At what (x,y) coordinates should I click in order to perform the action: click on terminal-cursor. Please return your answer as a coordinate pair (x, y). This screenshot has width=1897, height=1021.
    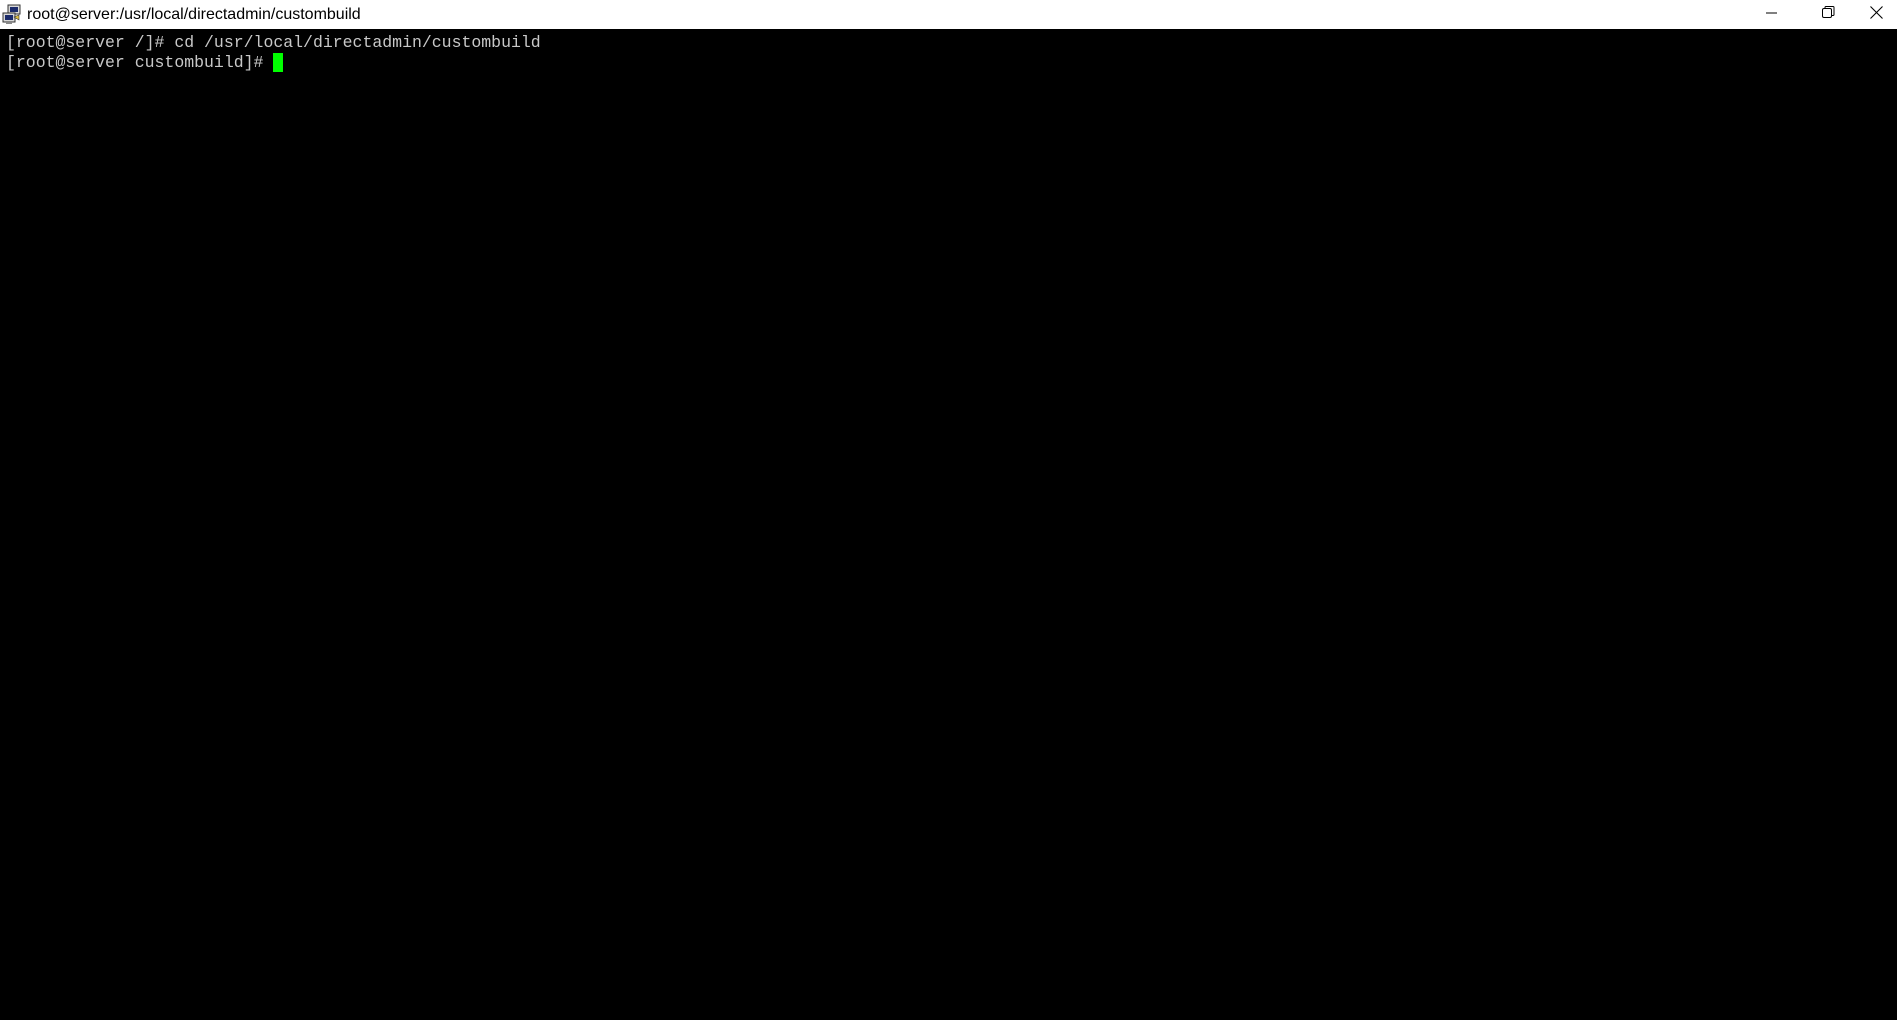
    Looking at the image, I should click on (278, 62).